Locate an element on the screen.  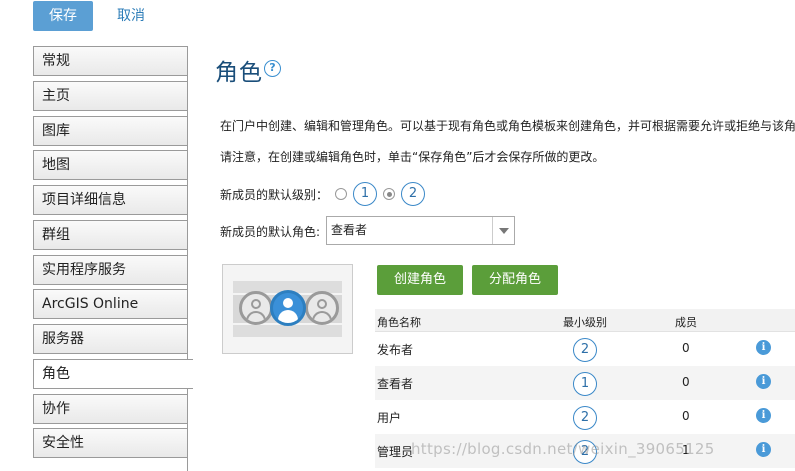
sidebar-item-utility-services: 实用程序服务 is located at coordinates (110, 269).